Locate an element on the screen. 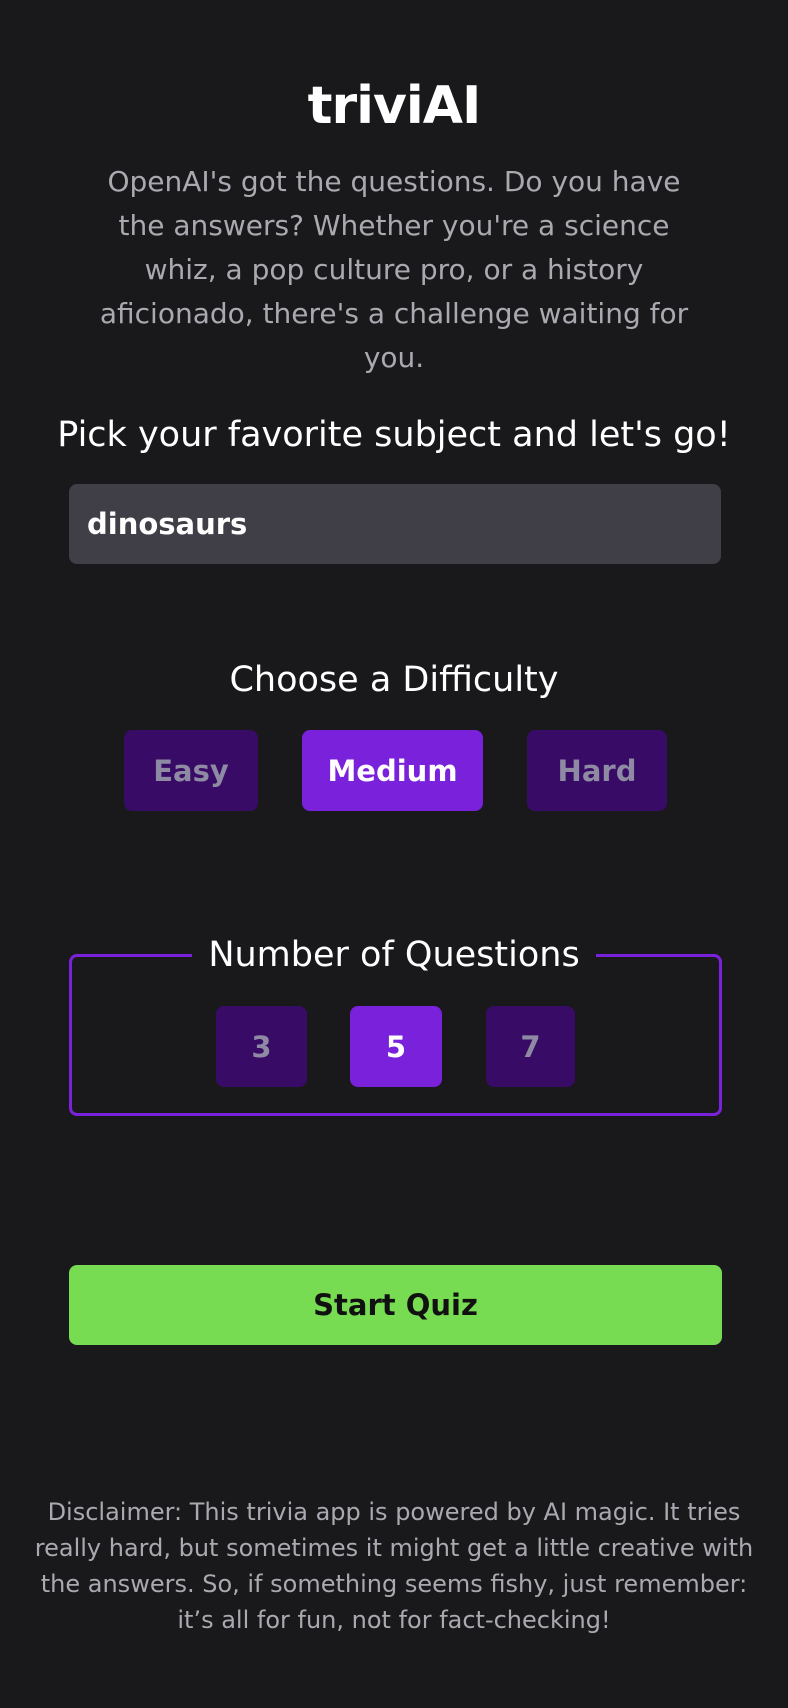 The image size is (788, 1708). difficulty-easy-button: Easy is located at coordinates (191, 770).